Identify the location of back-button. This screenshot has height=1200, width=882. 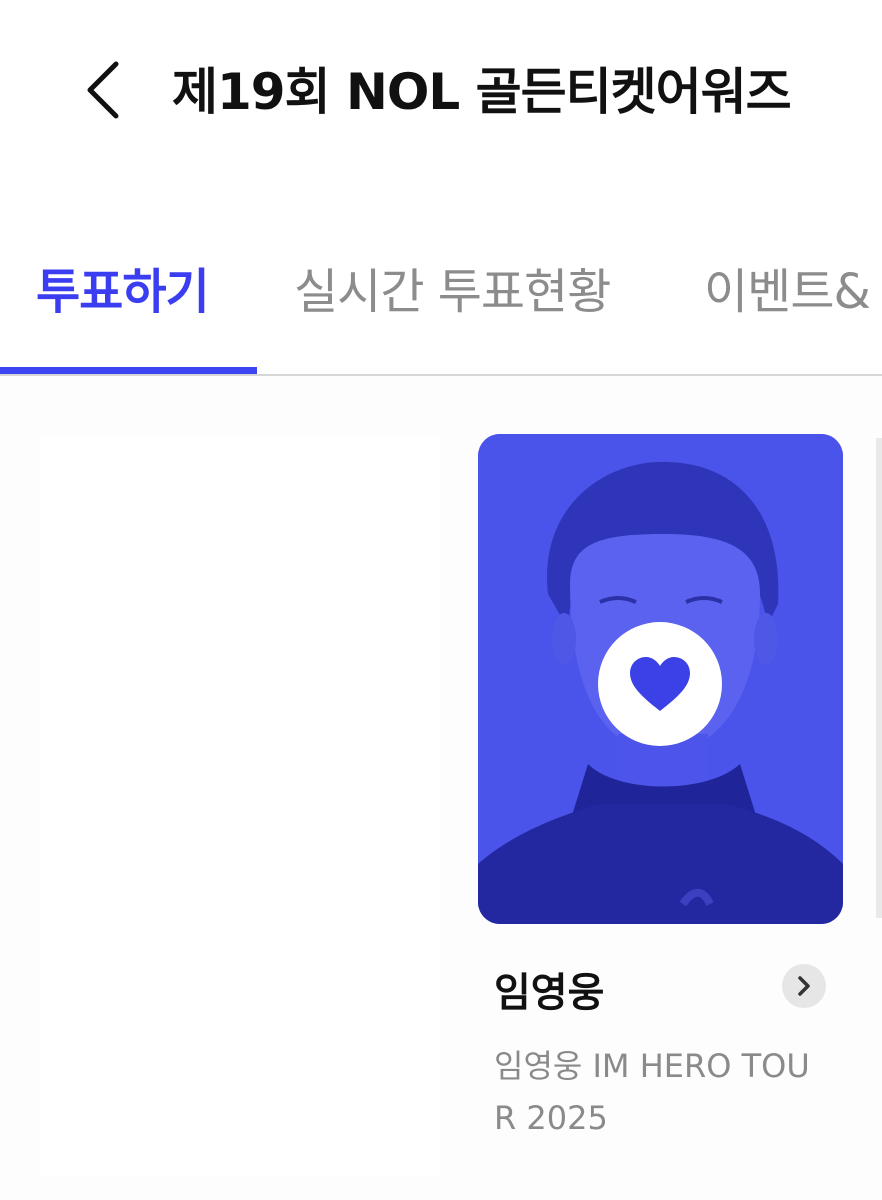
(105, 90).